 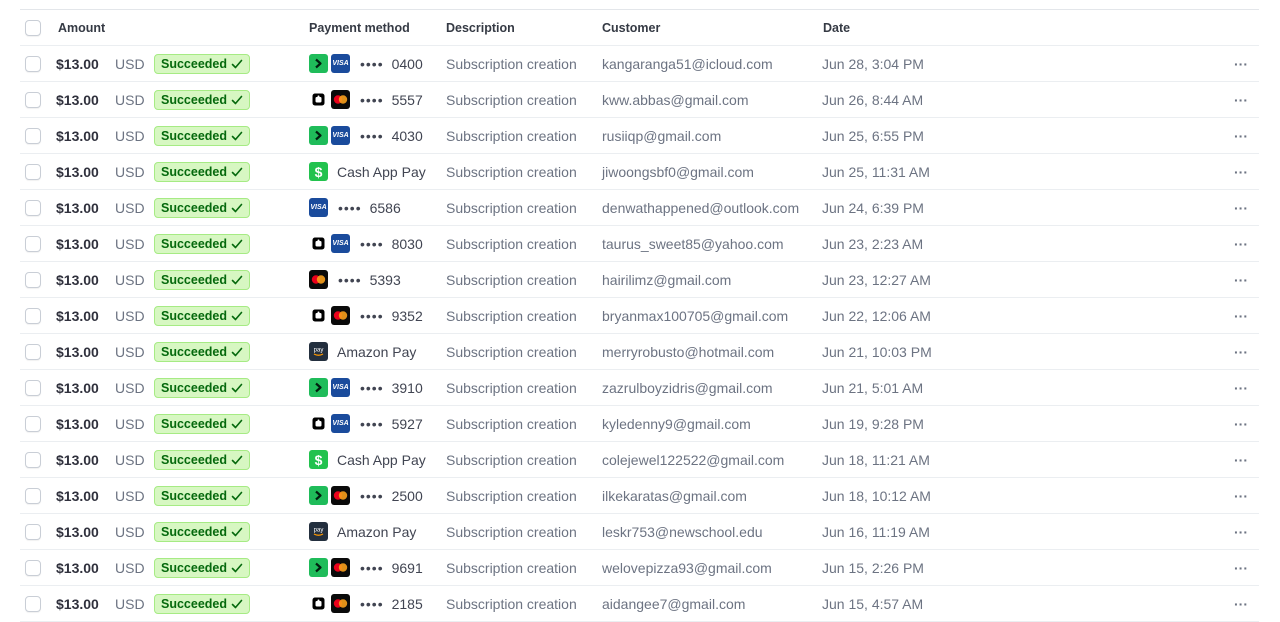 What do you see at coordinates (678, 171) in the screenshot?
I see `customer-email: jiwoongsbf0@gmail.com` at bounding box center [678, 171].